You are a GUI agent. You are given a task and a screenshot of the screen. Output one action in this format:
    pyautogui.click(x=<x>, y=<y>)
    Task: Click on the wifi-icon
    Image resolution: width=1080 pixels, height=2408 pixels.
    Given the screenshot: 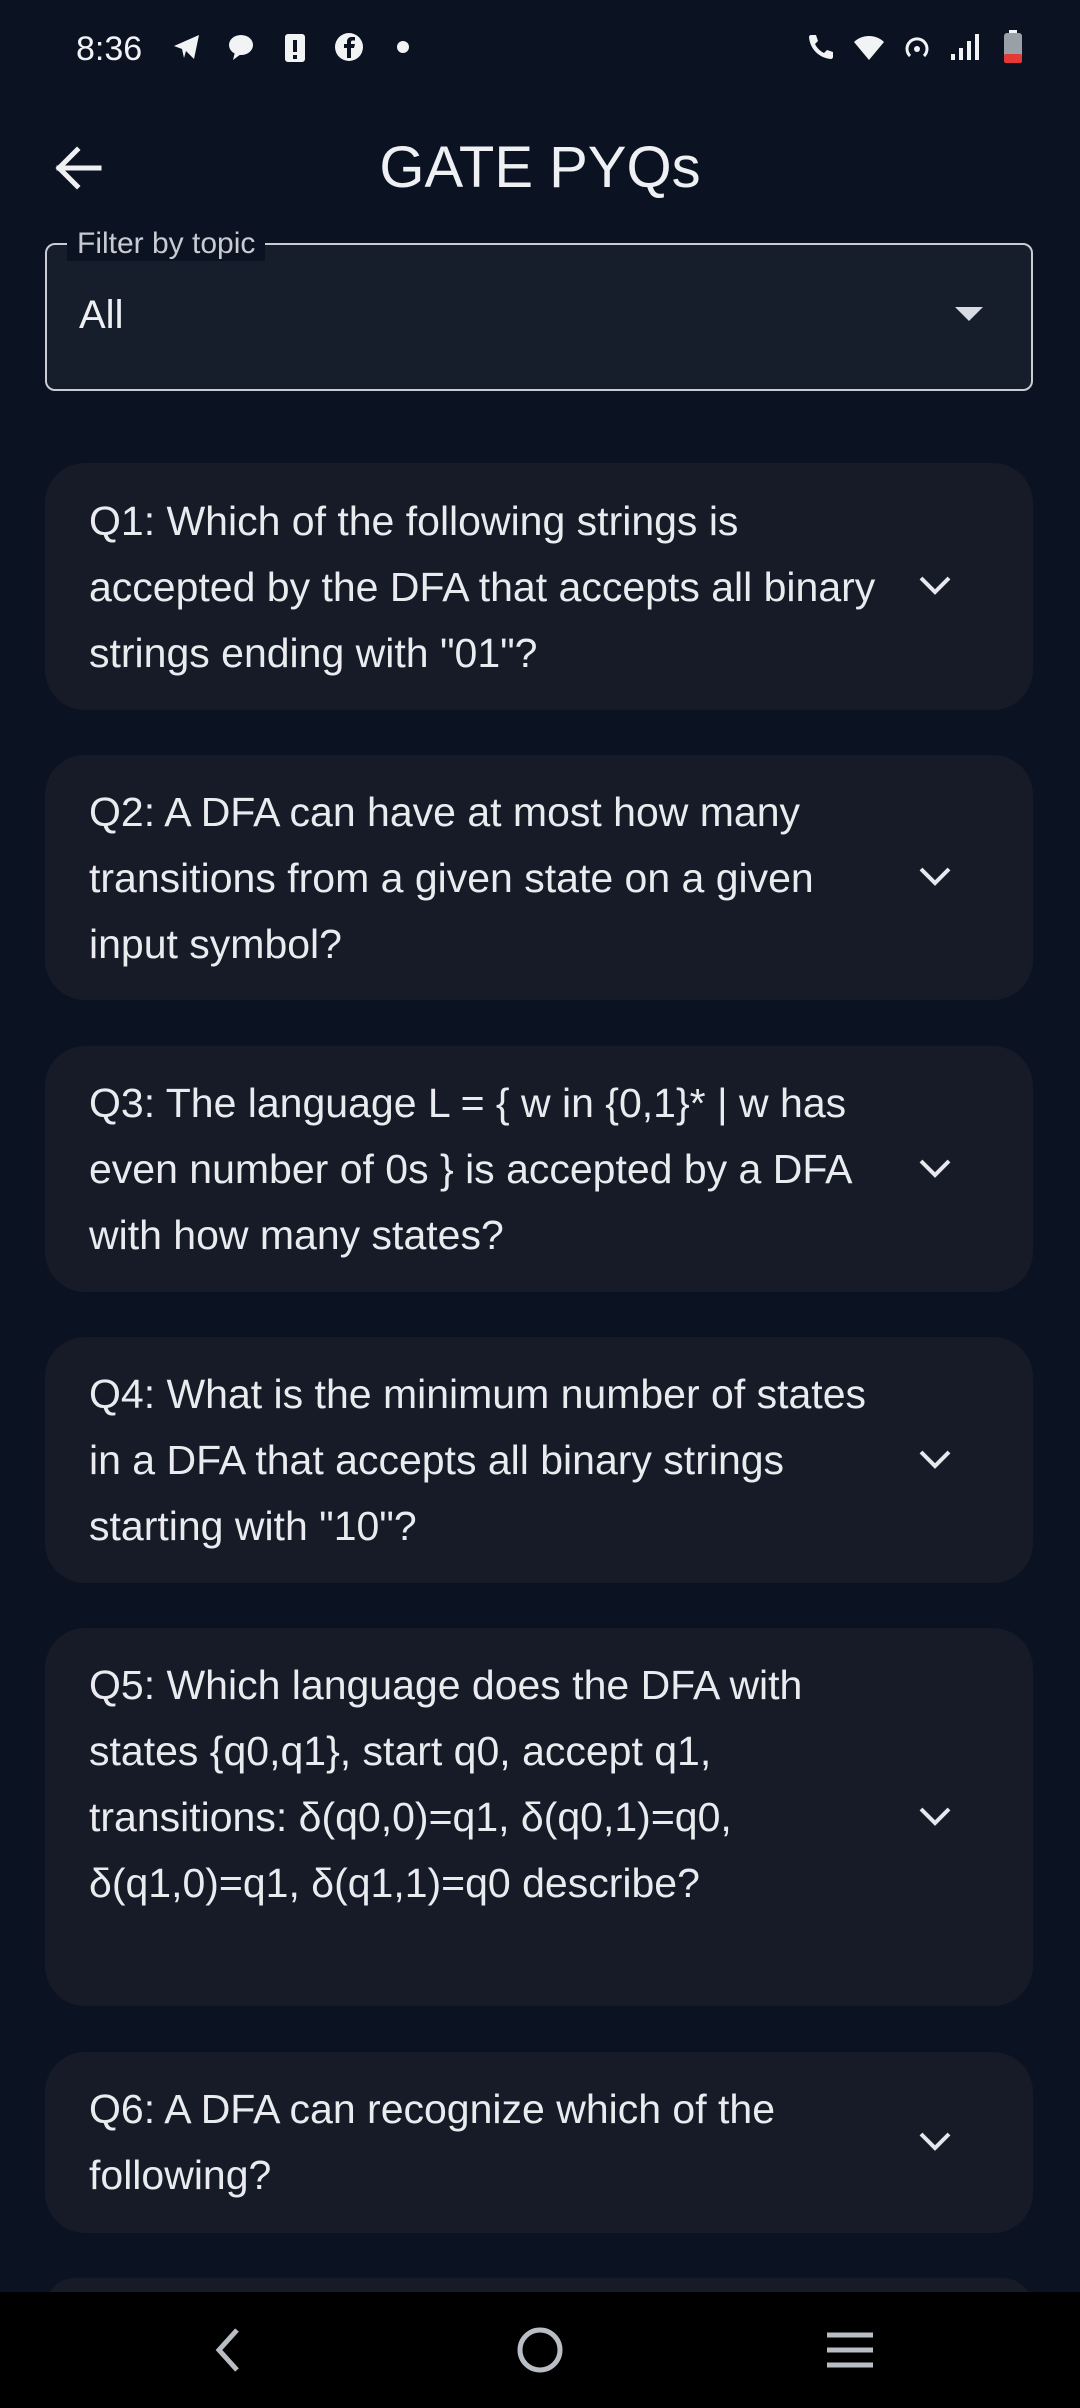 What is the action you would take?
    pyautogui.click(x=869, y=47)
    